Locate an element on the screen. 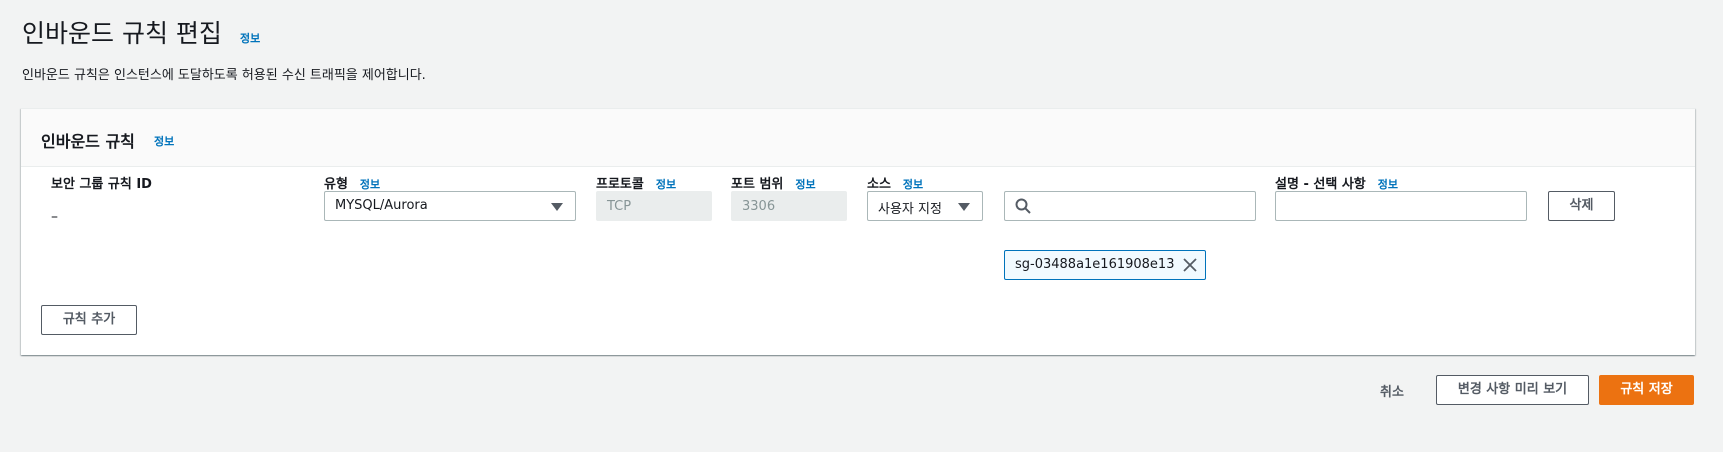  source-info-link: 정보 is located at coordinates (913, 184).